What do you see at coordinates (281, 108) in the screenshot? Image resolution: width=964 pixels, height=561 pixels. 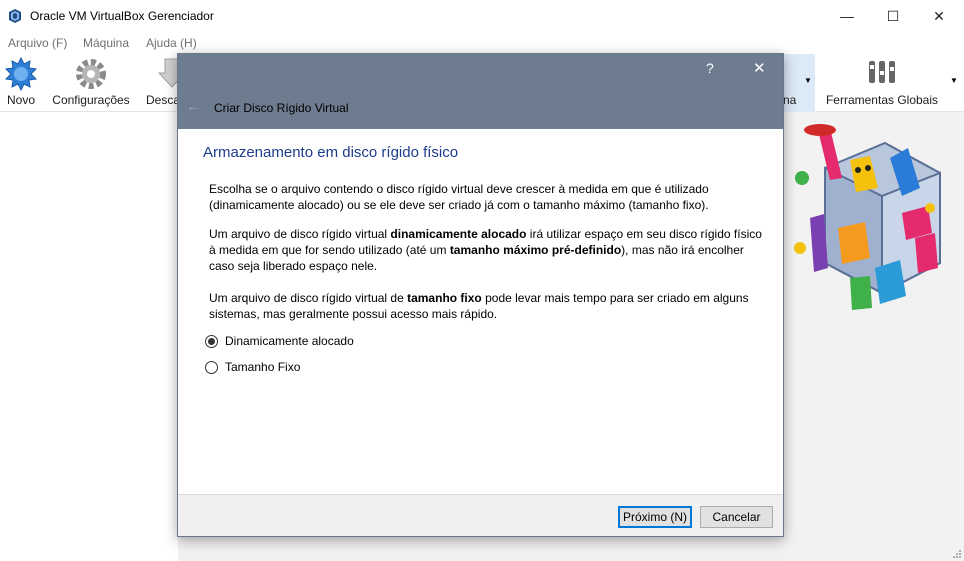 I see `dialog-title: Criar Disco Rígido Virtual` at bounding box center [281, 108].